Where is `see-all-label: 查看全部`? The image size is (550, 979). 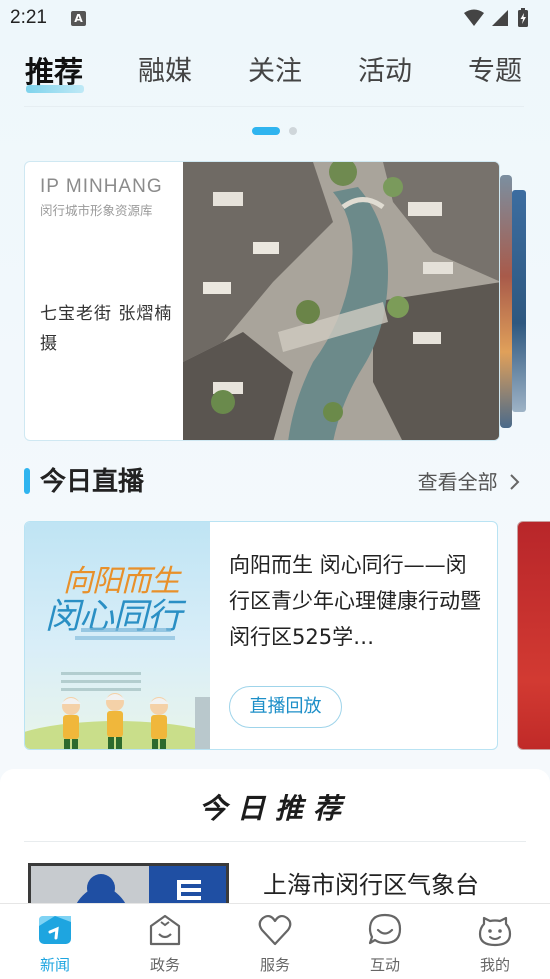 see-all-label: 查看全部 is located at coordinates (457, 482).